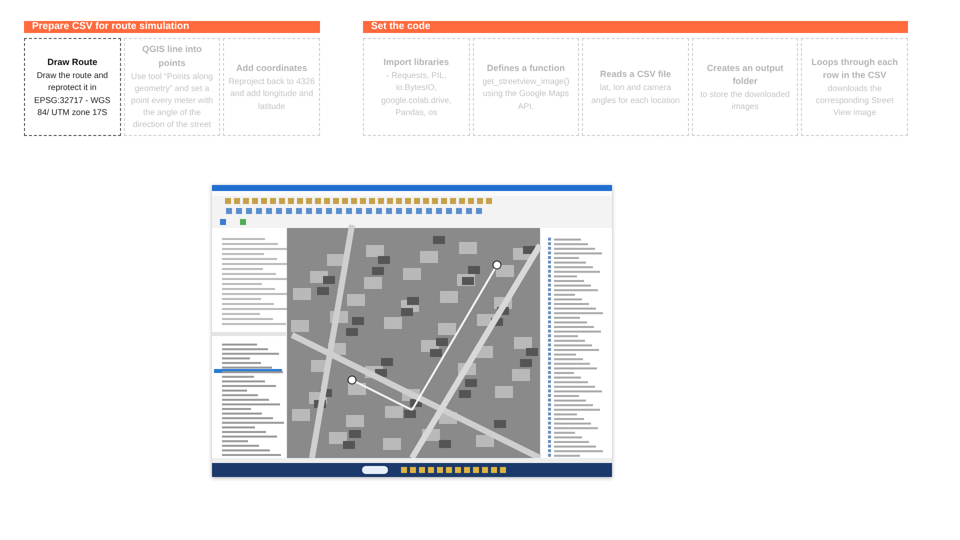  Describe the element at coordinates (416, 93) in the screenshot. I see `step-description: - Requests, PIL, io.BytesIO, google.colab.drive, Pandas, os` at that location.